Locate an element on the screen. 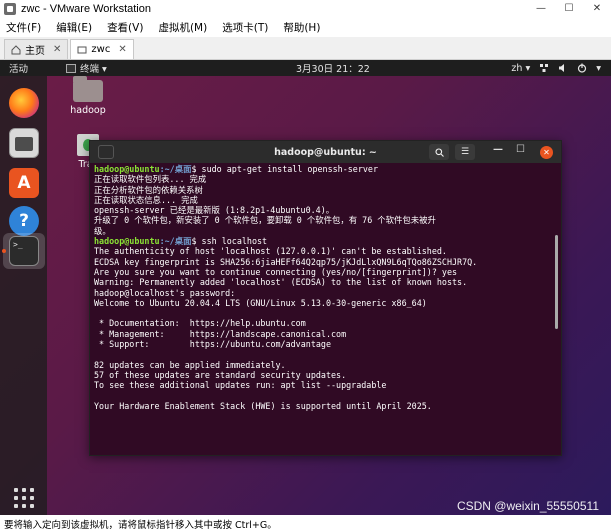  terminal-line: 正在分析软件包的依赖关系树 is located at coordinates (148, 189).